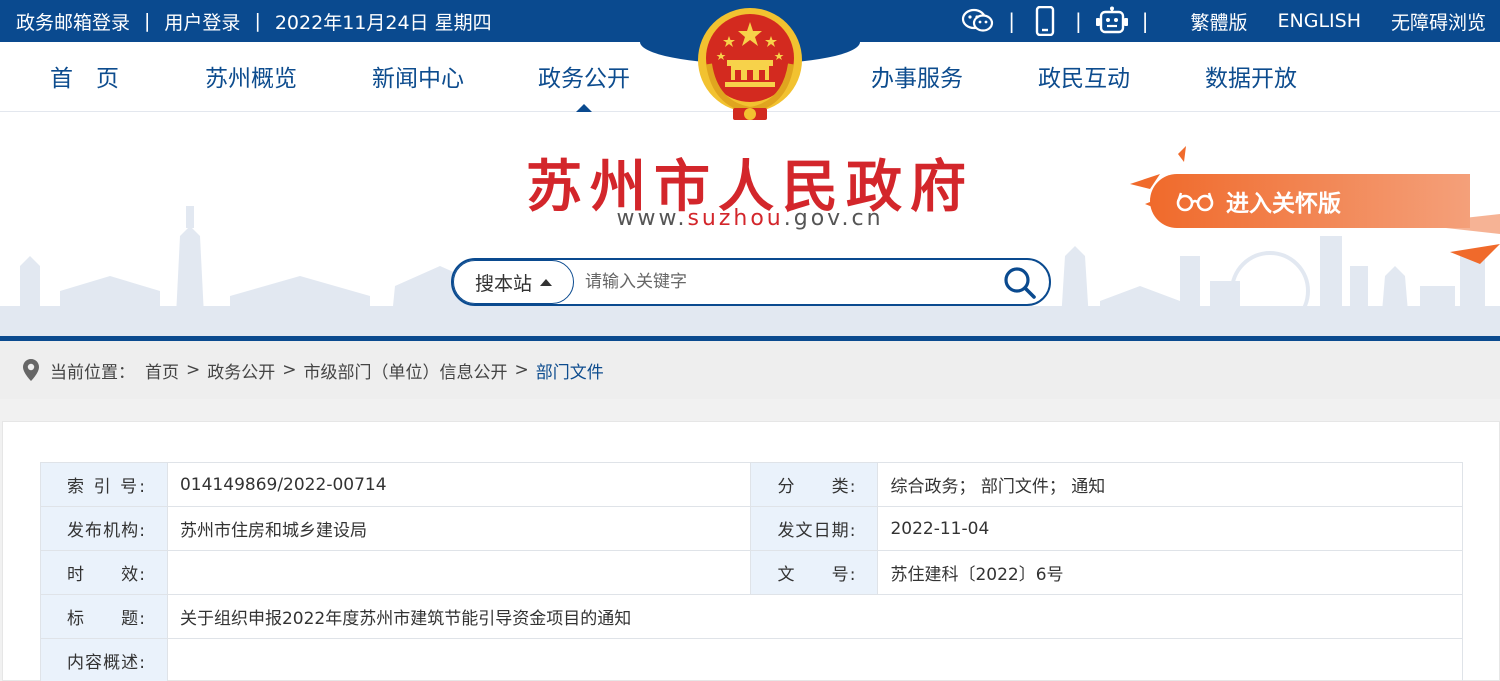 Image resolution: width=1500 pixels, height=681 pixels. Describe the element at coordinates (73, 21) in the screenshot. I see `mail-login-link: 政务邮箱登录` at that location.